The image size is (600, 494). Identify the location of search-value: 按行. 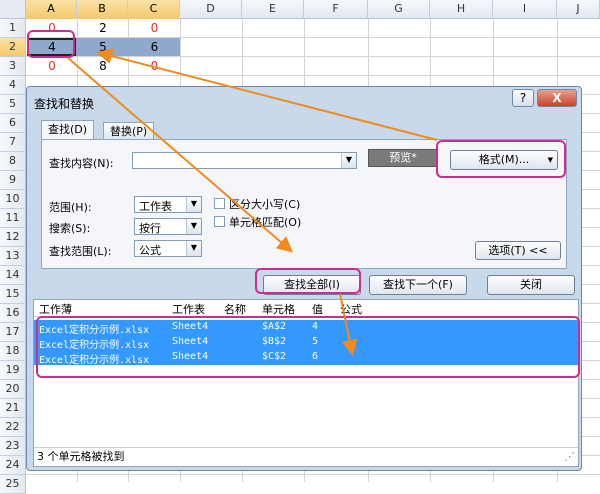
(150, 228).